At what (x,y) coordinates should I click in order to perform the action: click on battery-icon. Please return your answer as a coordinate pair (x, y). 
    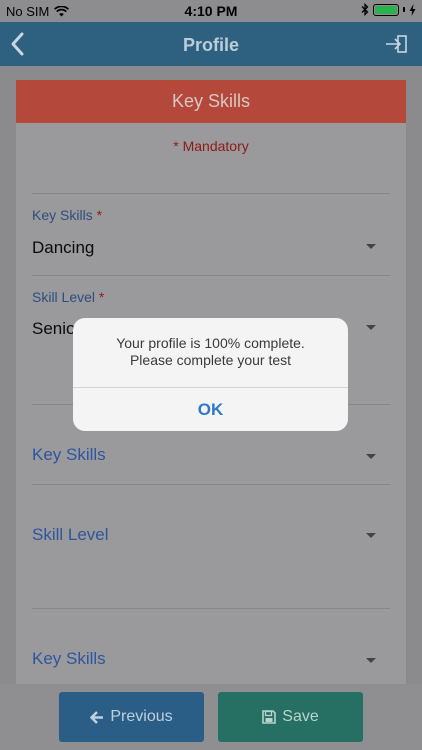
    Looking at the image, I should click on (386, 9).